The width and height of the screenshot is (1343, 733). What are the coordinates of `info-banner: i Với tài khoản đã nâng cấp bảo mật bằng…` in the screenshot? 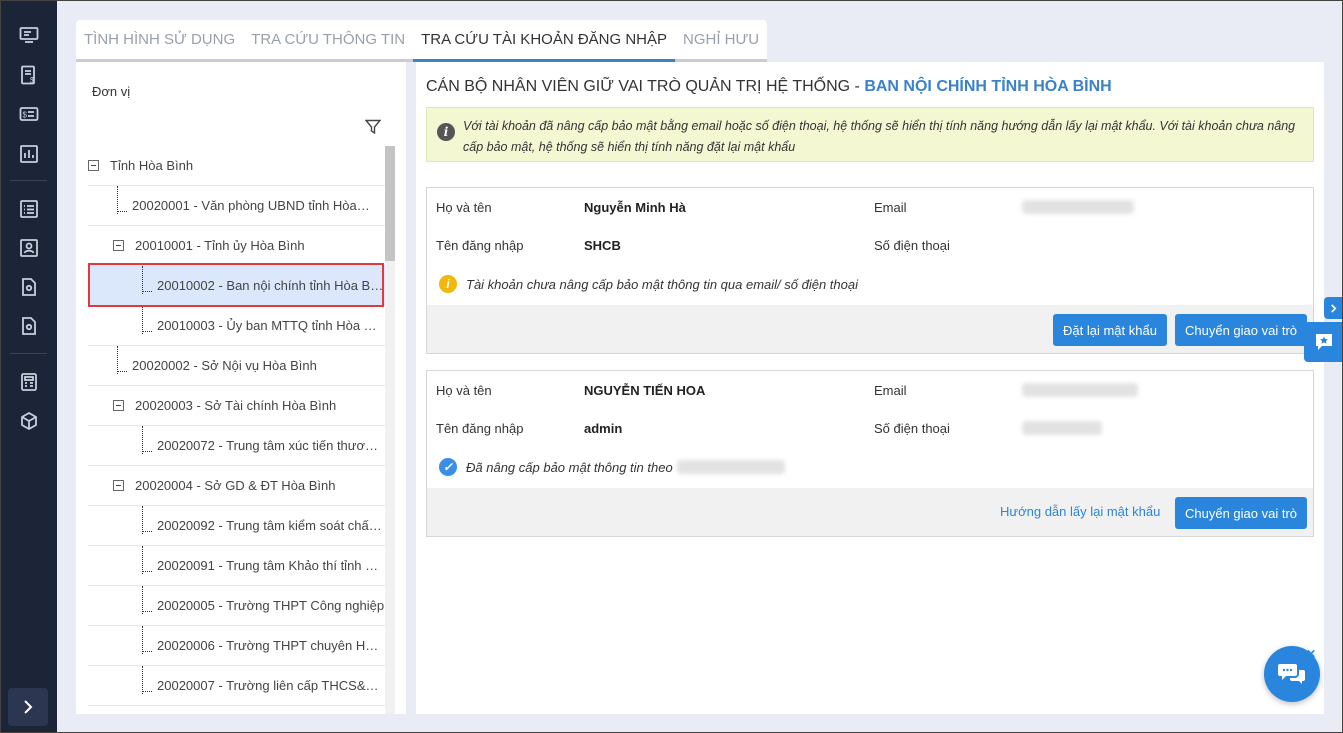 It's located at (870, 134).